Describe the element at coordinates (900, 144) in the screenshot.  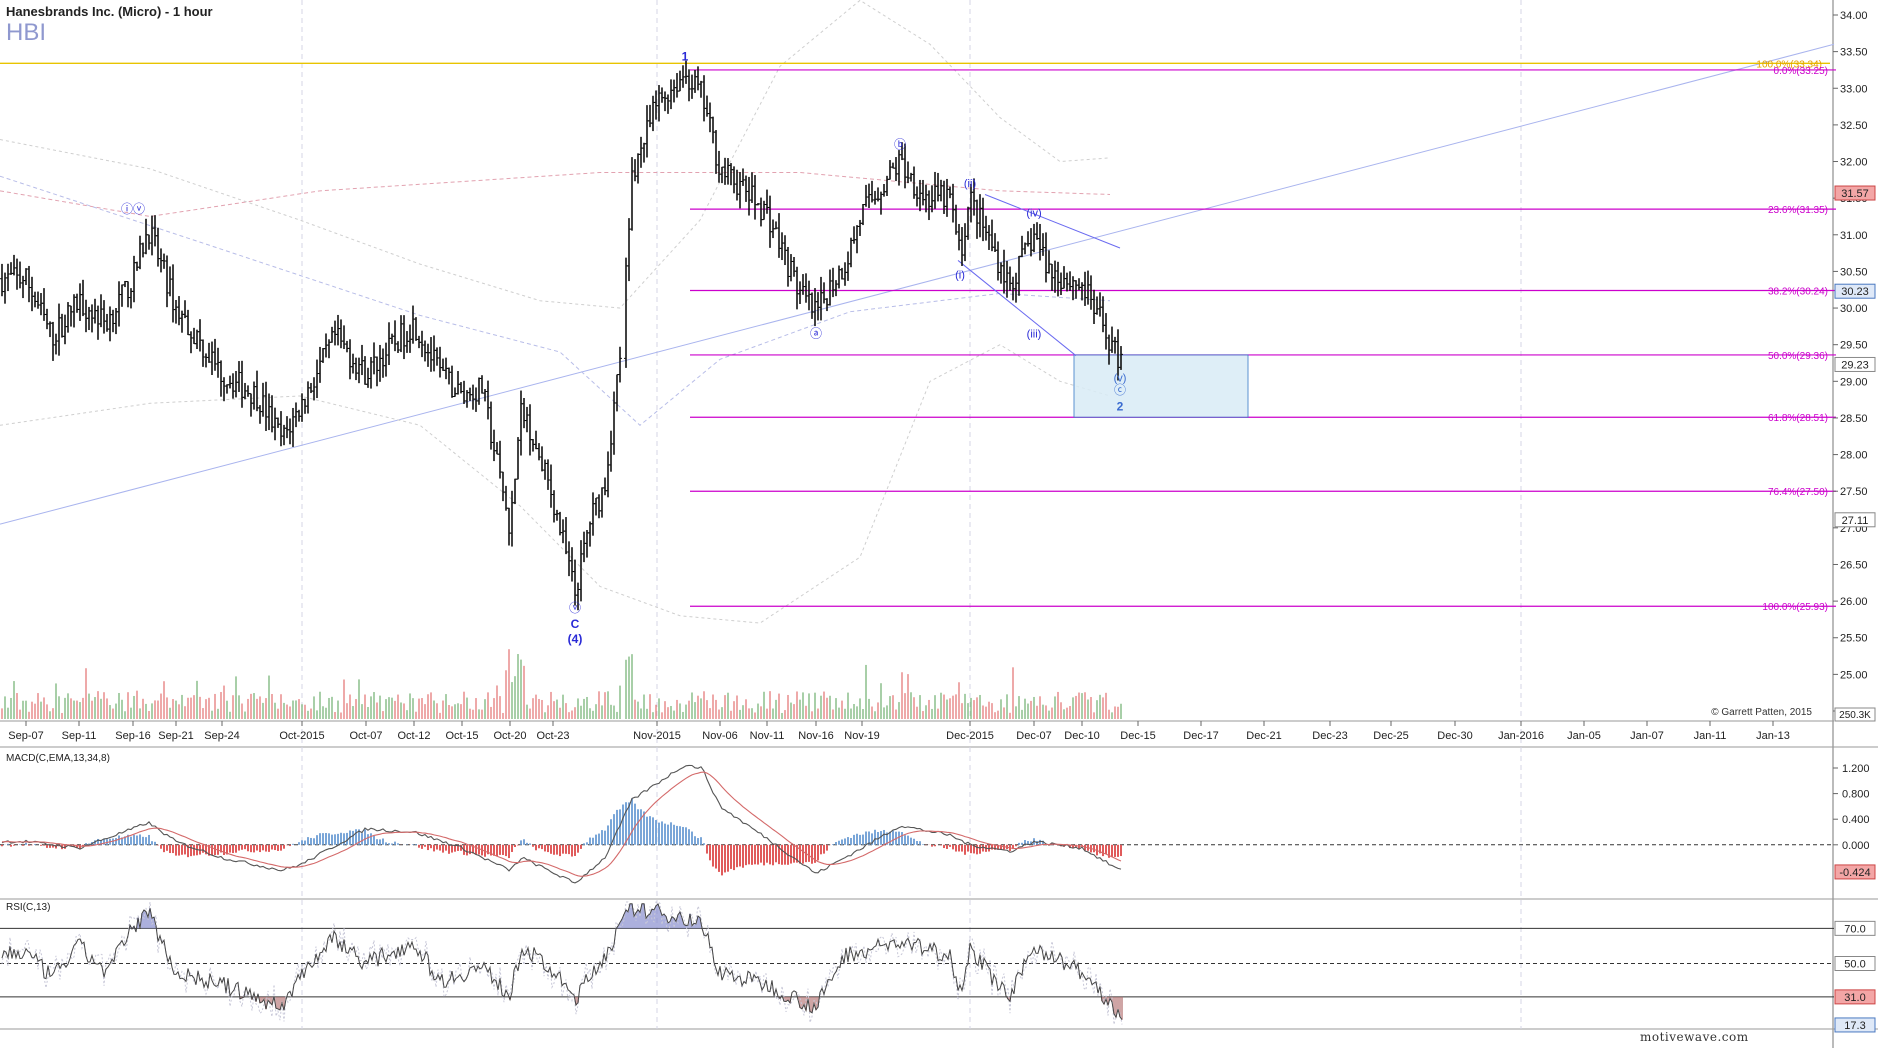
I see `wave-label: ⓑ` at that location.